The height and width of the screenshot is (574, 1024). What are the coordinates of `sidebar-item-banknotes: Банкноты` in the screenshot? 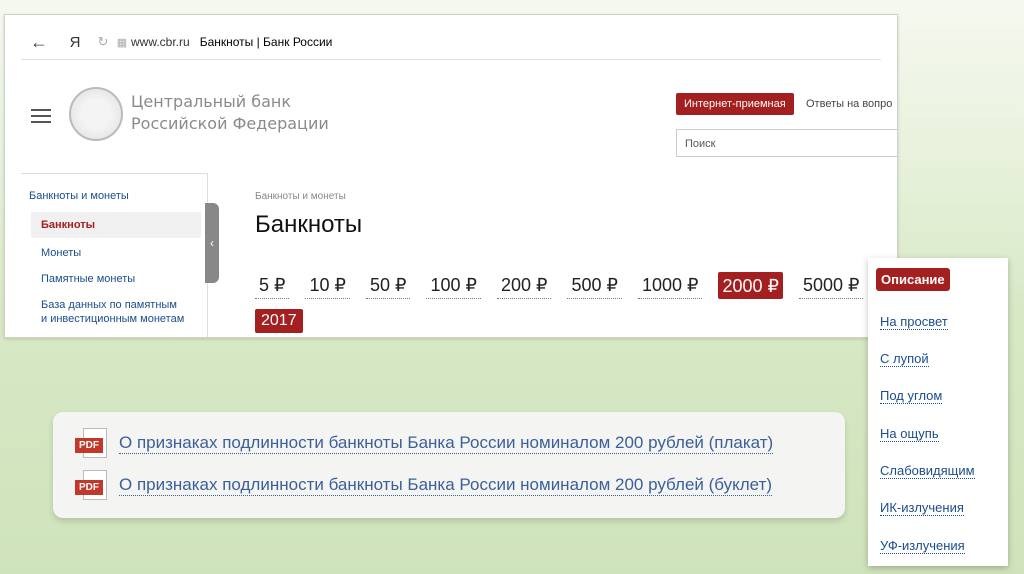 It's located at (116, 225).